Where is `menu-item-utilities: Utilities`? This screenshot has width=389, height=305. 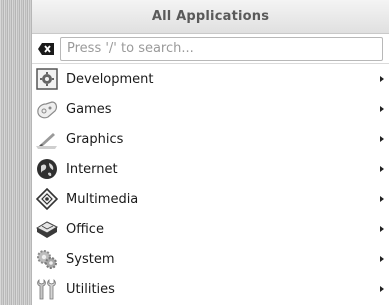
menu-item-utilities: Utilities is located at coordinates (210, 289).